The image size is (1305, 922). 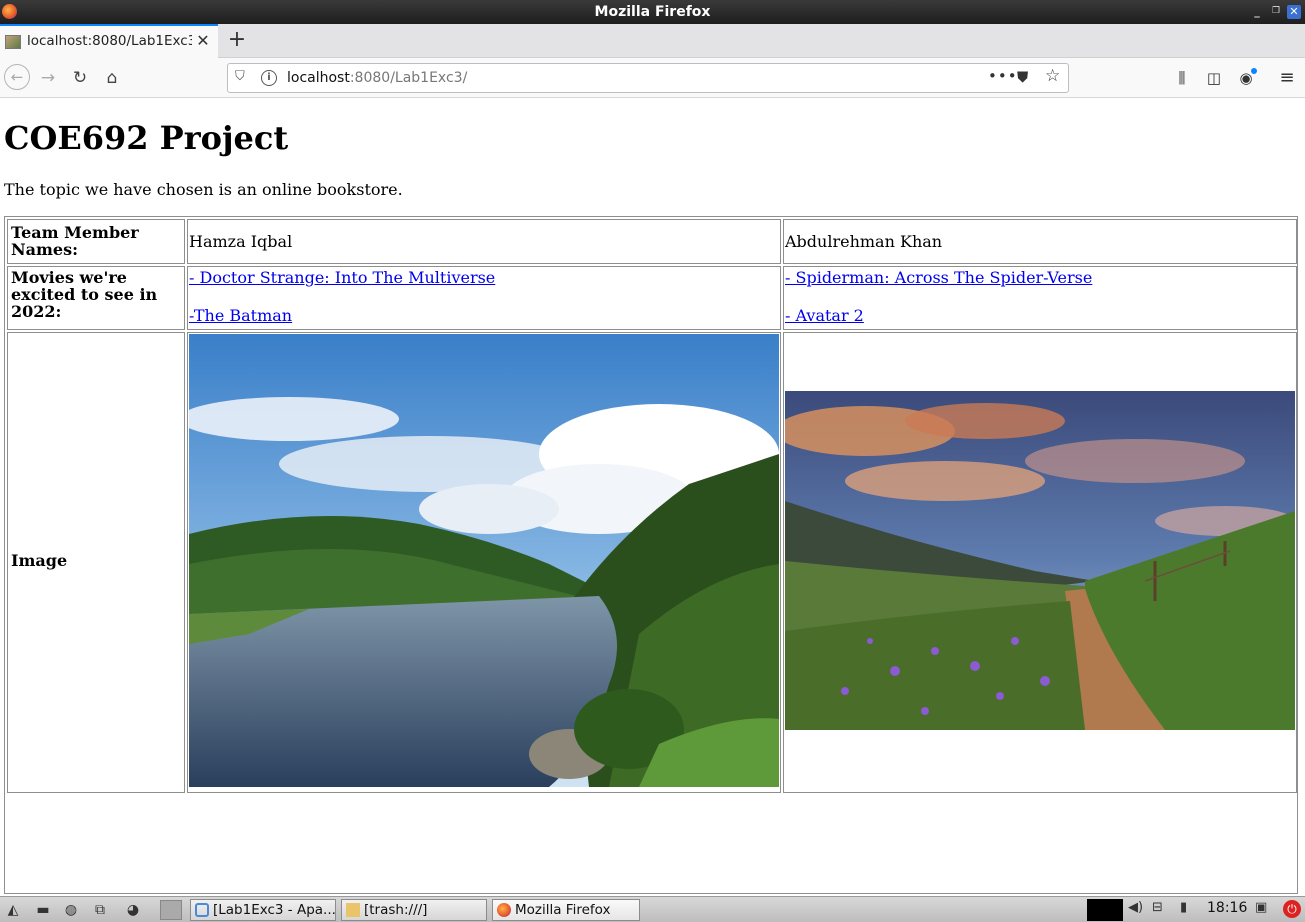 I want to click on url-text: localhost:8080/Lab1Exc3/, so click(x=377, y=78).